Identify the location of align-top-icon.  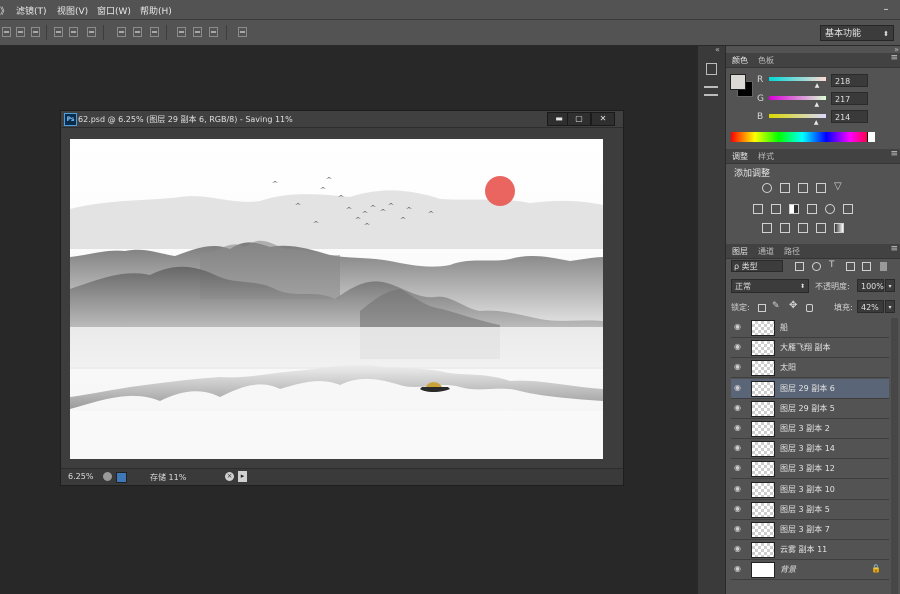
(181, 32).